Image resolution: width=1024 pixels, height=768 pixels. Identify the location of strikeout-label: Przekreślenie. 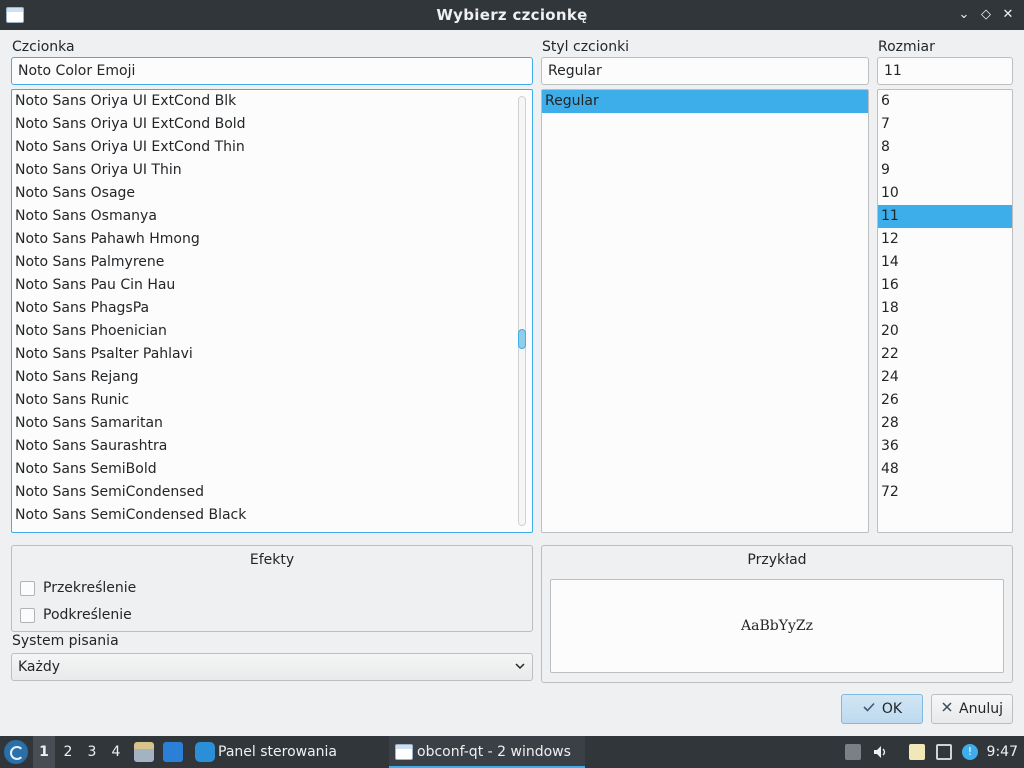
(90, 588).